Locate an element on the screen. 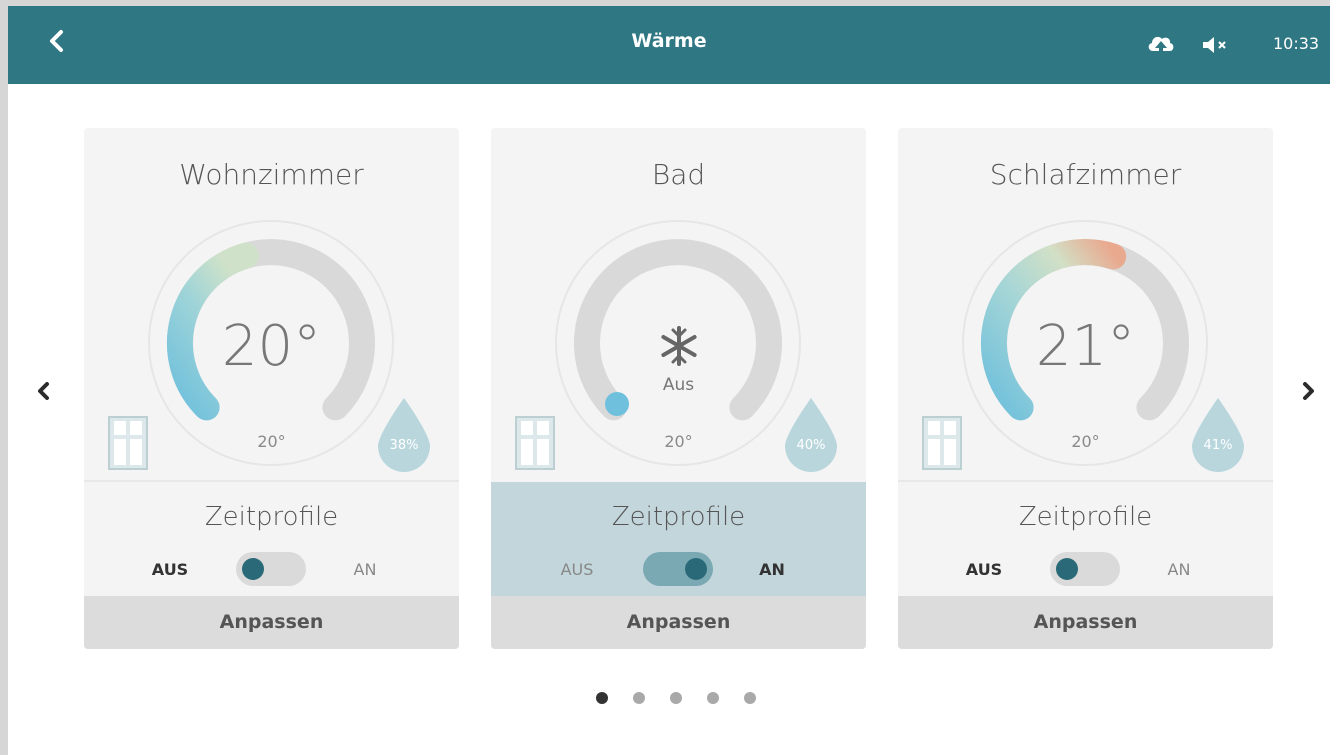  clock-time: 10:33 is located at coordinates (1296, 43).